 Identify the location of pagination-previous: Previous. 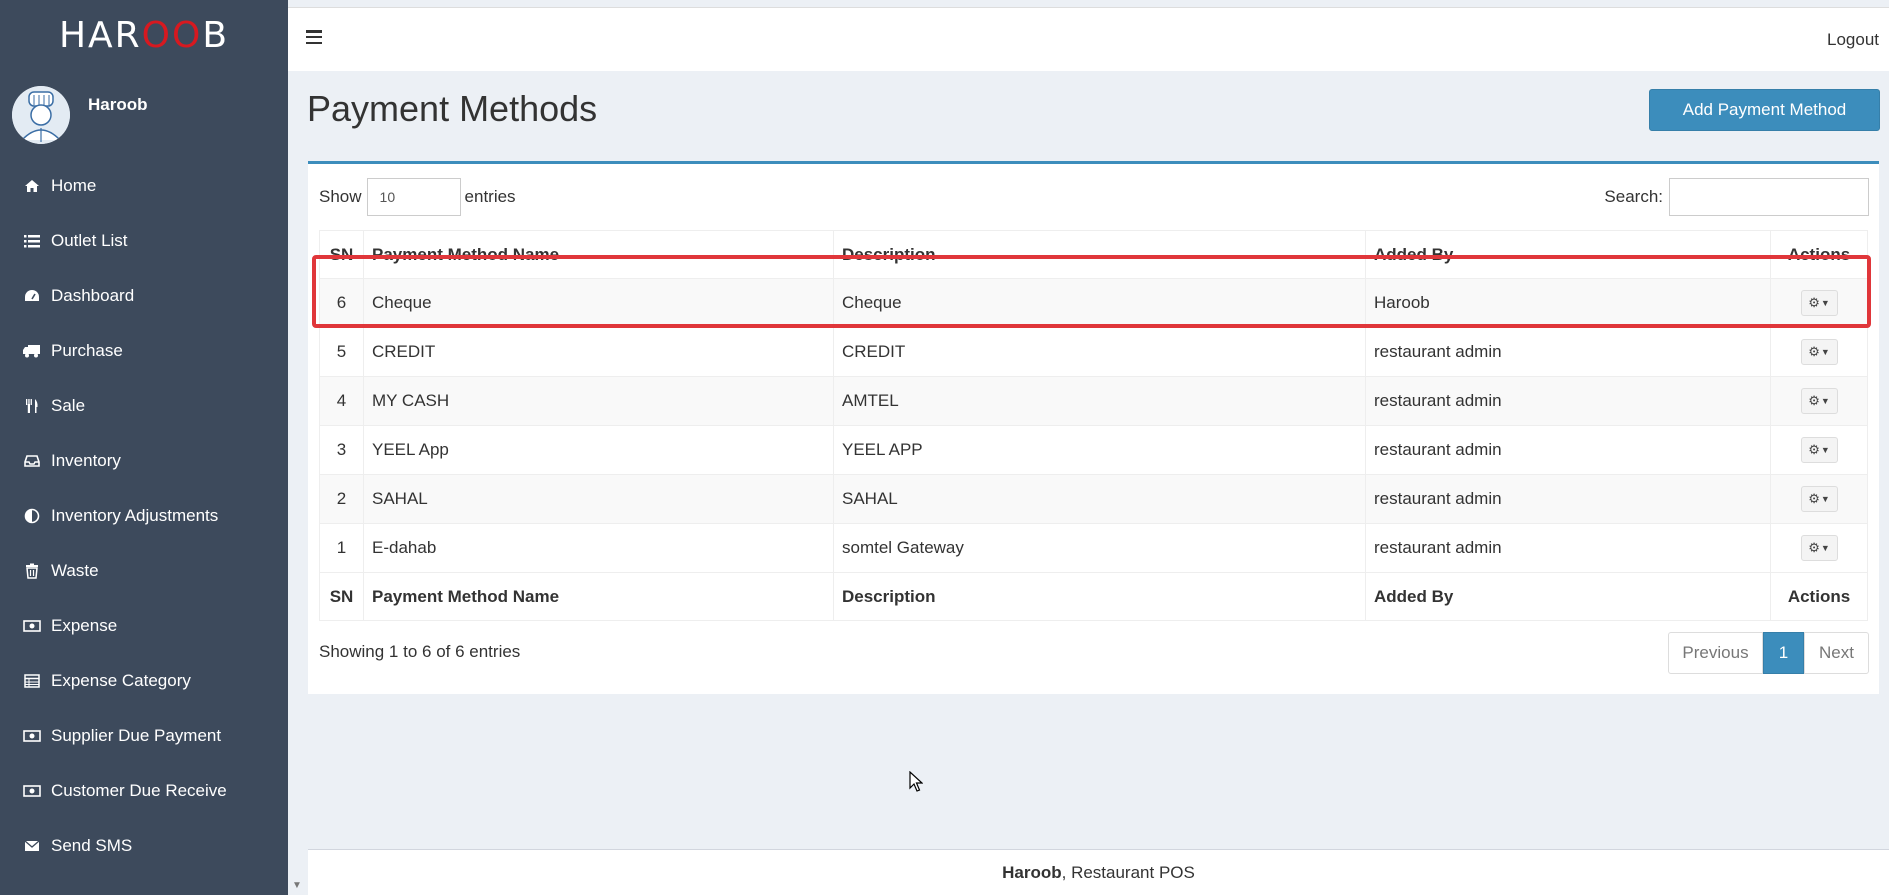
(1715, 653).